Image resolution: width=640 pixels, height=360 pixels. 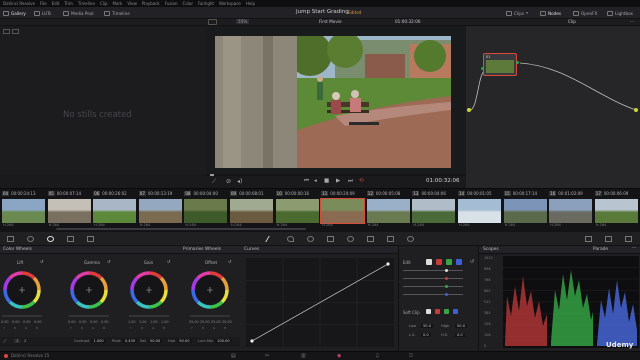 I want to click on menu-item: Help, so click(x=250, y=3).